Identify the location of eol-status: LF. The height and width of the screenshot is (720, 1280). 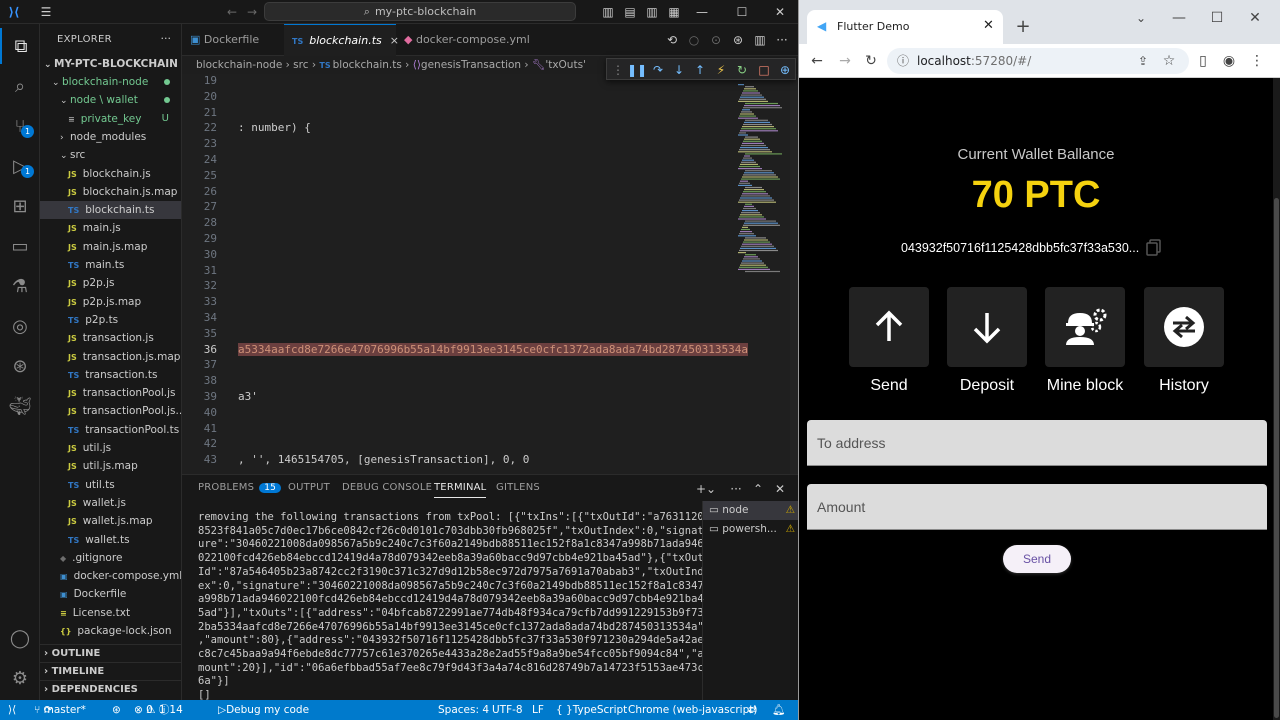
(538, 710).